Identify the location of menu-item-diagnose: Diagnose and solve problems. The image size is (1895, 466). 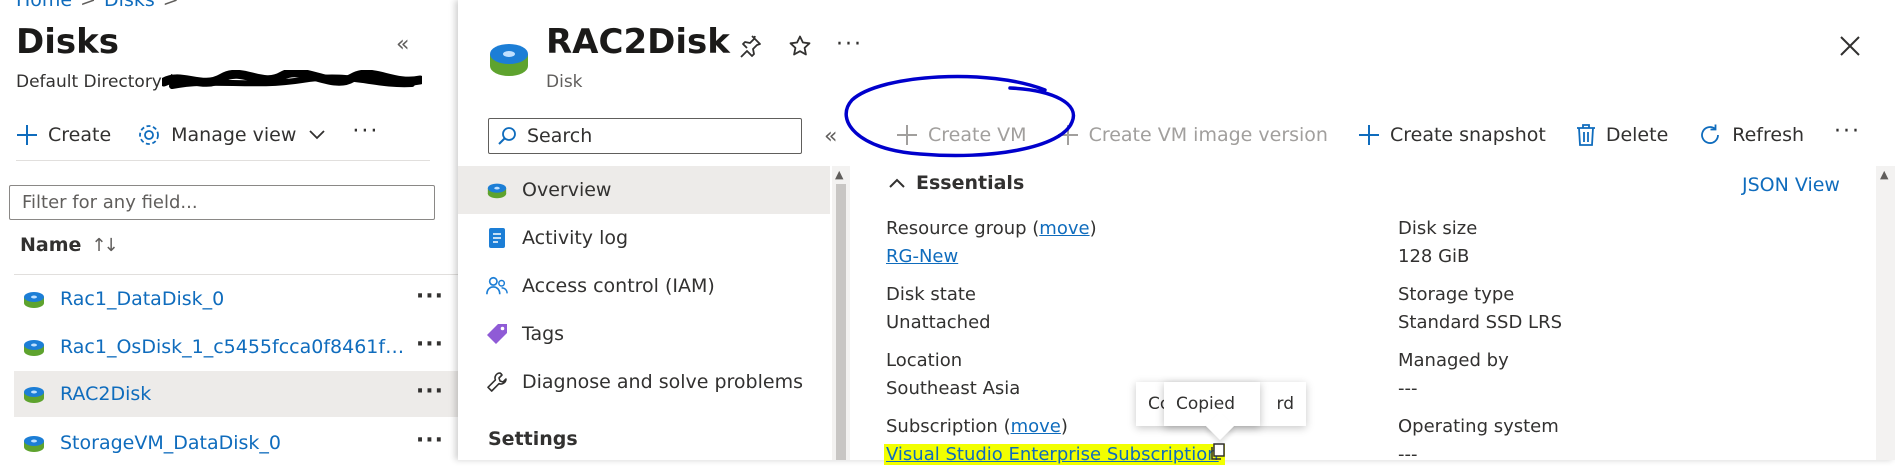
(644, 382).